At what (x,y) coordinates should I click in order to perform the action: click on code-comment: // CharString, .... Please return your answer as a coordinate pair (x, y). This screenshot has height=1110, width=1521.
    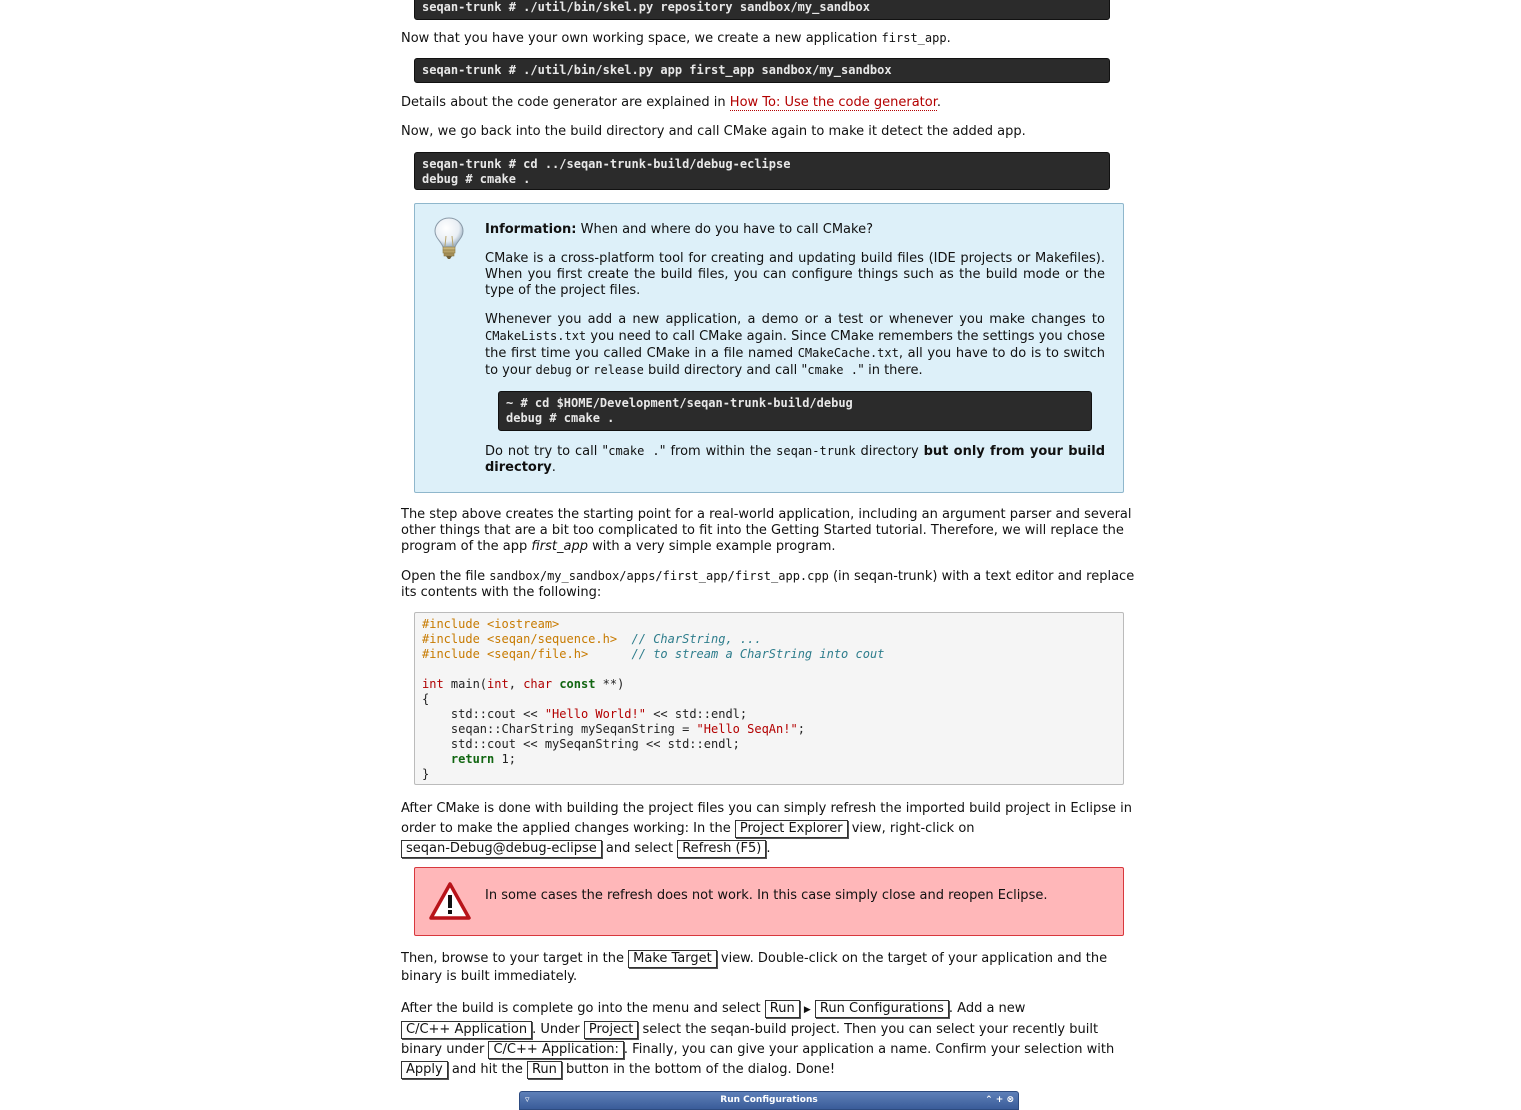
    Looking at the image, I should click on (696, 639).